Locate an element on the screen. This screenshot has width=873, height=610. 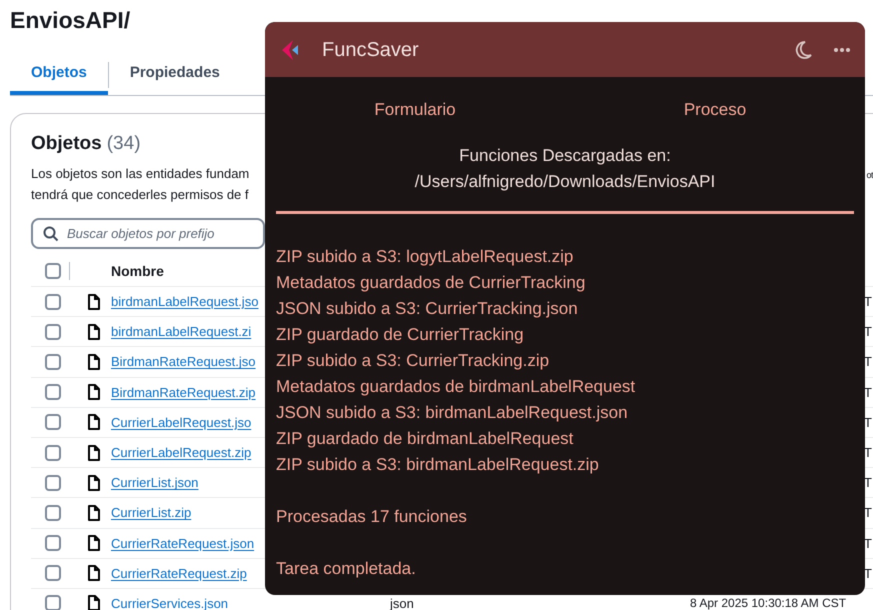
log-line: ZIP guardado de CurrierTracking is located at coordinates (400, 335).